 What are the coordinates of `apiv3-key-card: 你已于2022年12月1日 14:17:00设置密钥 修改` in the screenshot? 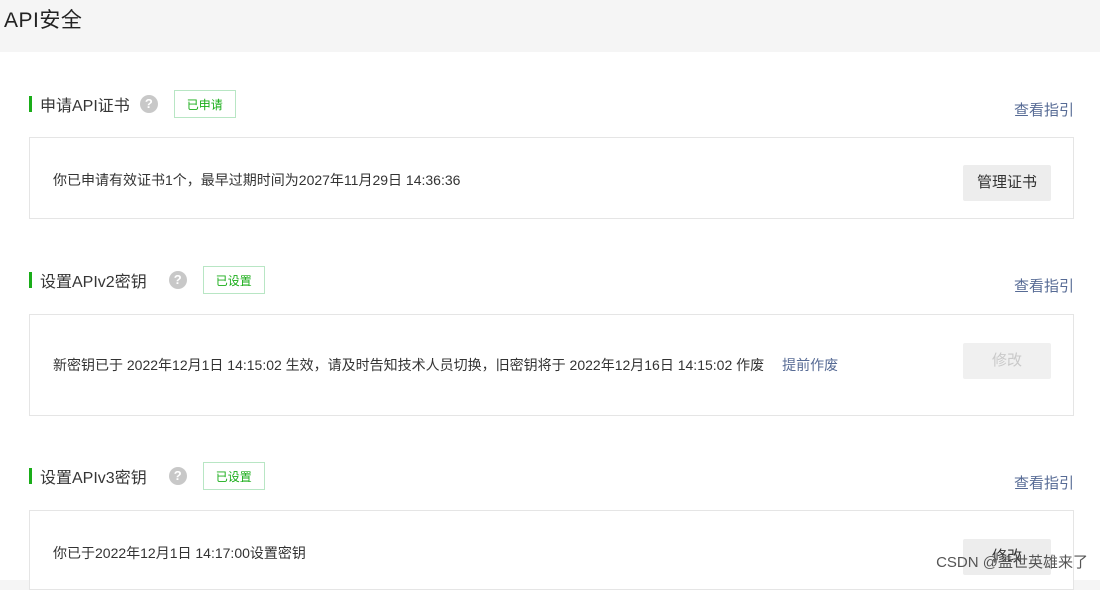 It's located at (551, 550).